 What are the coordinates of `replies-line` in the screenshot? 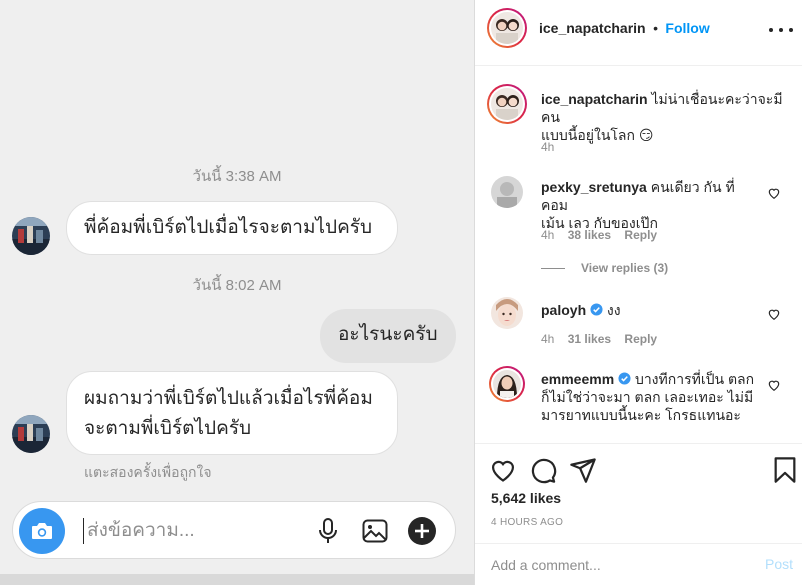 It's located at (553, 268).